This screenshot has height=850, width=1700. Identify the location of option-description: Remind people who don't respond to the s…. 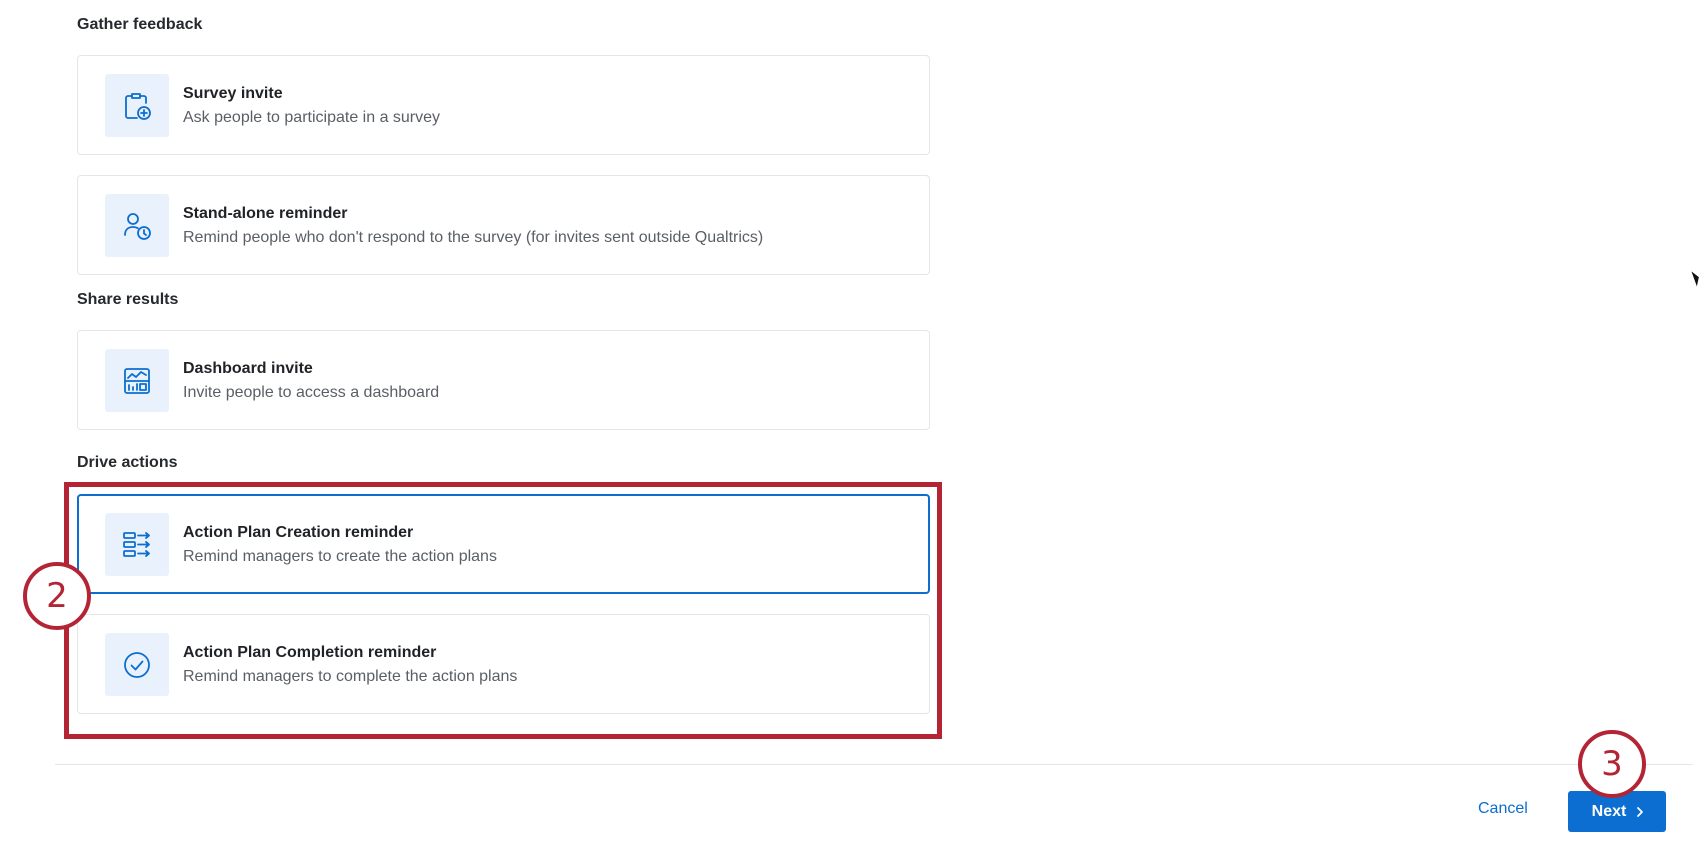
(473, 237).